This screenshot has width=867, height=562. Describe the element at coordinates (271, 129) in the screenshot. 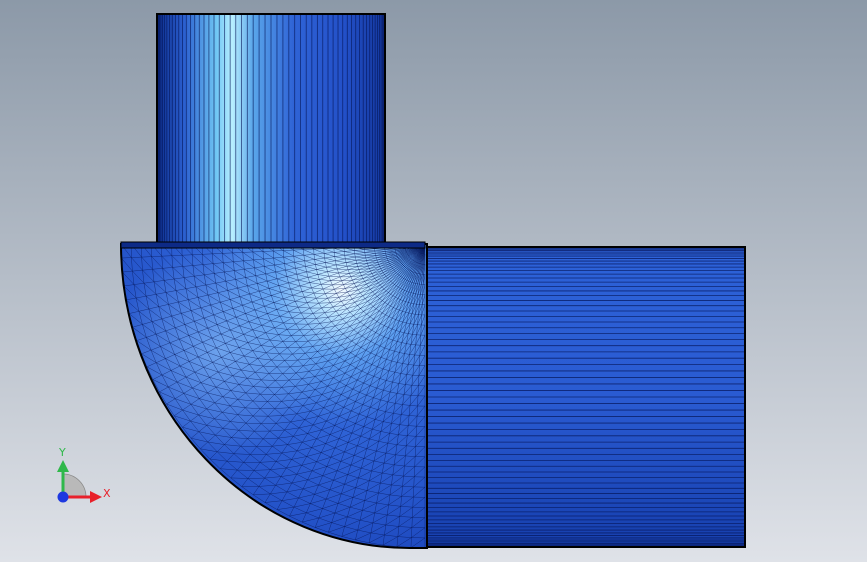

I see `vertical-pipe` at that location.